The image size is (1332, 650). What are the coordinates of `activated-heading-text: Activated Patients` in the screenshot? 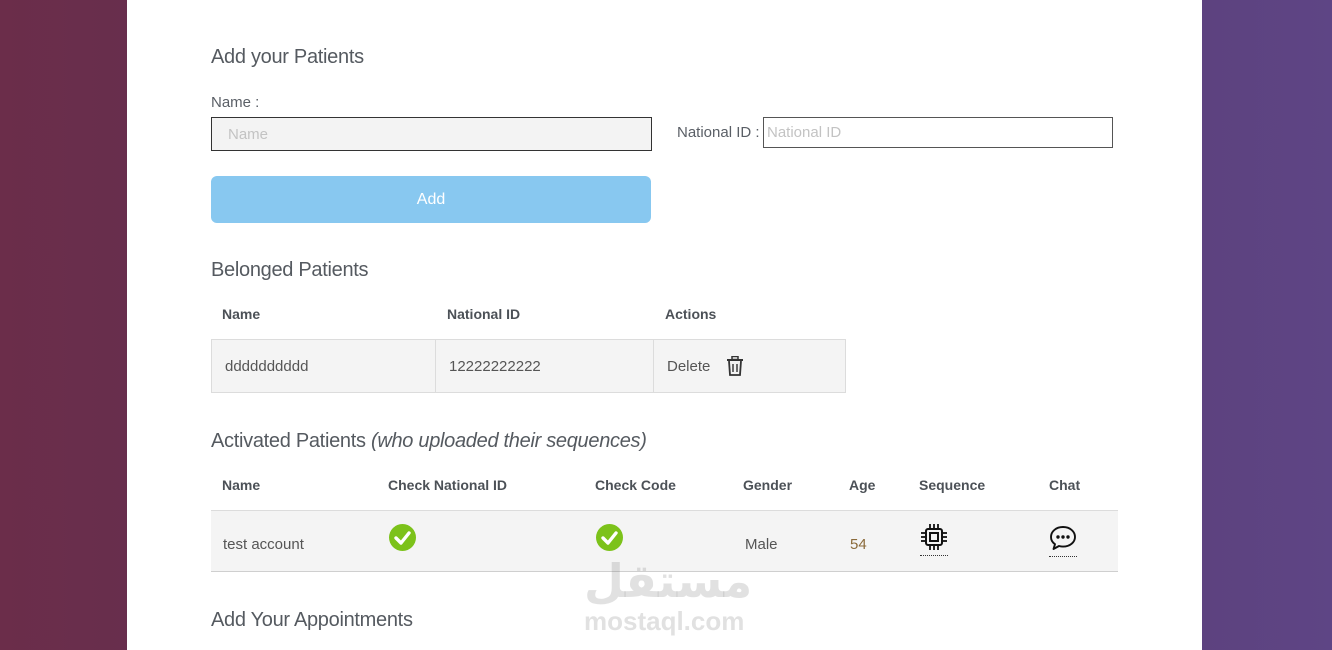 It's located at (288, 441).